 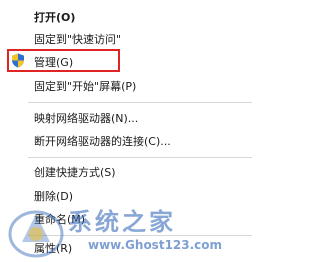 I want to click on menu-item-pin-quick-access: 固定到"快速访问", so click(x=129, y=39).